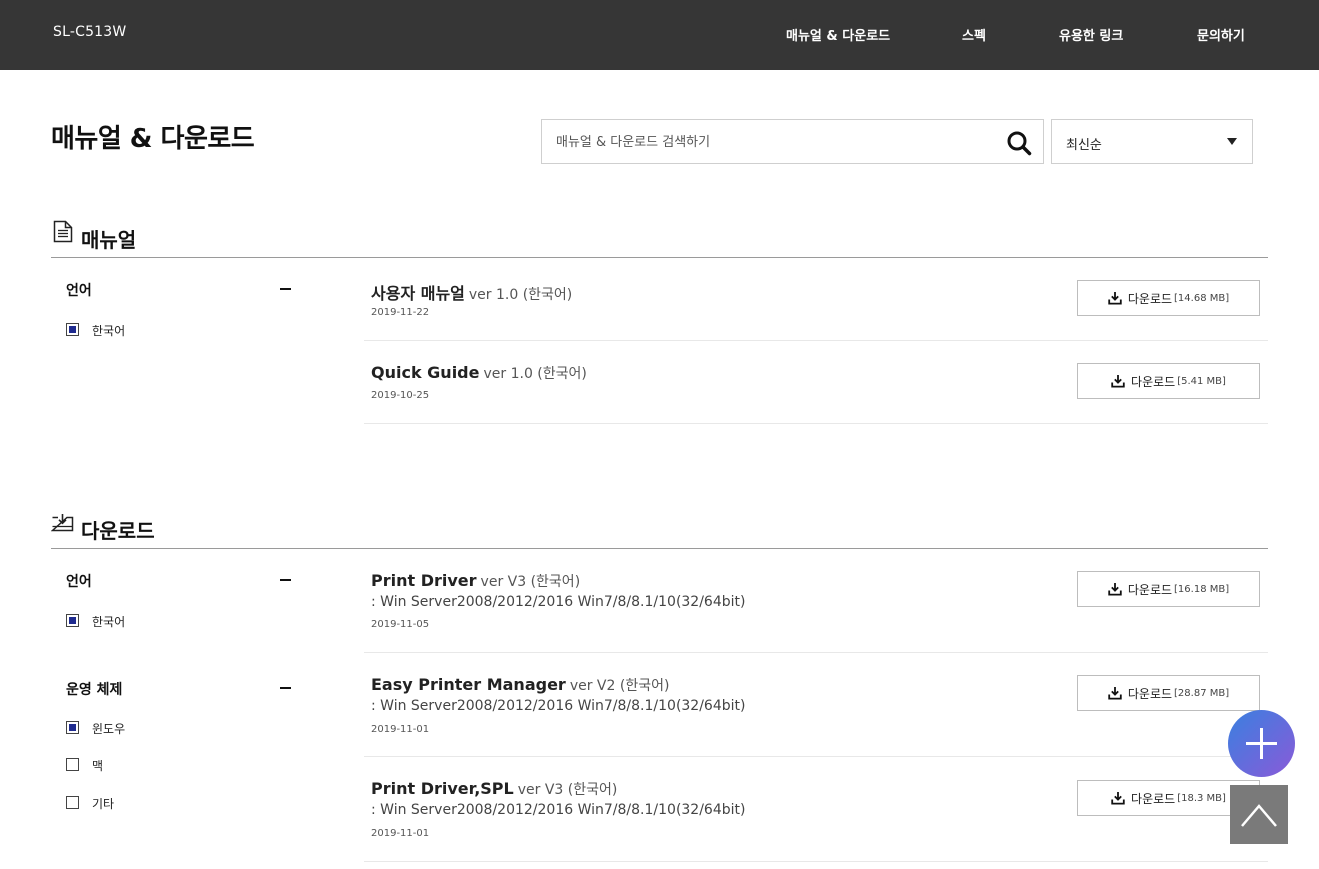 The image size is (1319, 869). What do you see at coordinates (79, 582) in the screenshot?
I see `download-filter-language-heading: 언어` at bounding box center [79, 582].